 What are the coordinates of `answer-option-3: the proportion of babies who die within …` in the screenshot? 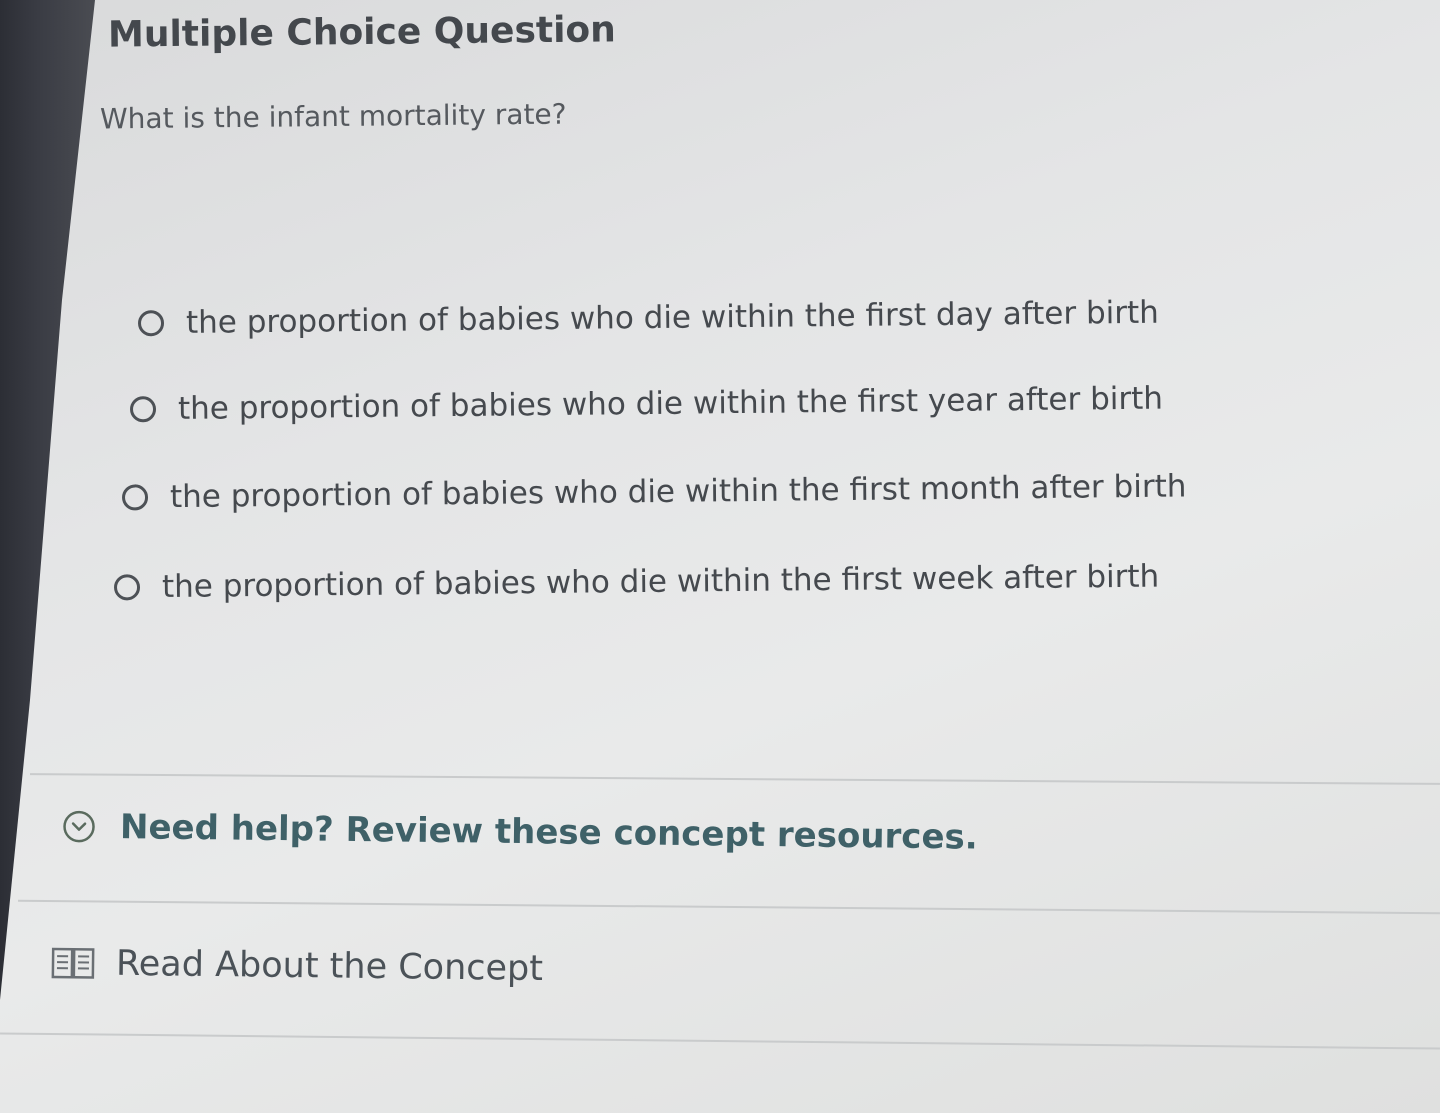 It's located at (654, 492).